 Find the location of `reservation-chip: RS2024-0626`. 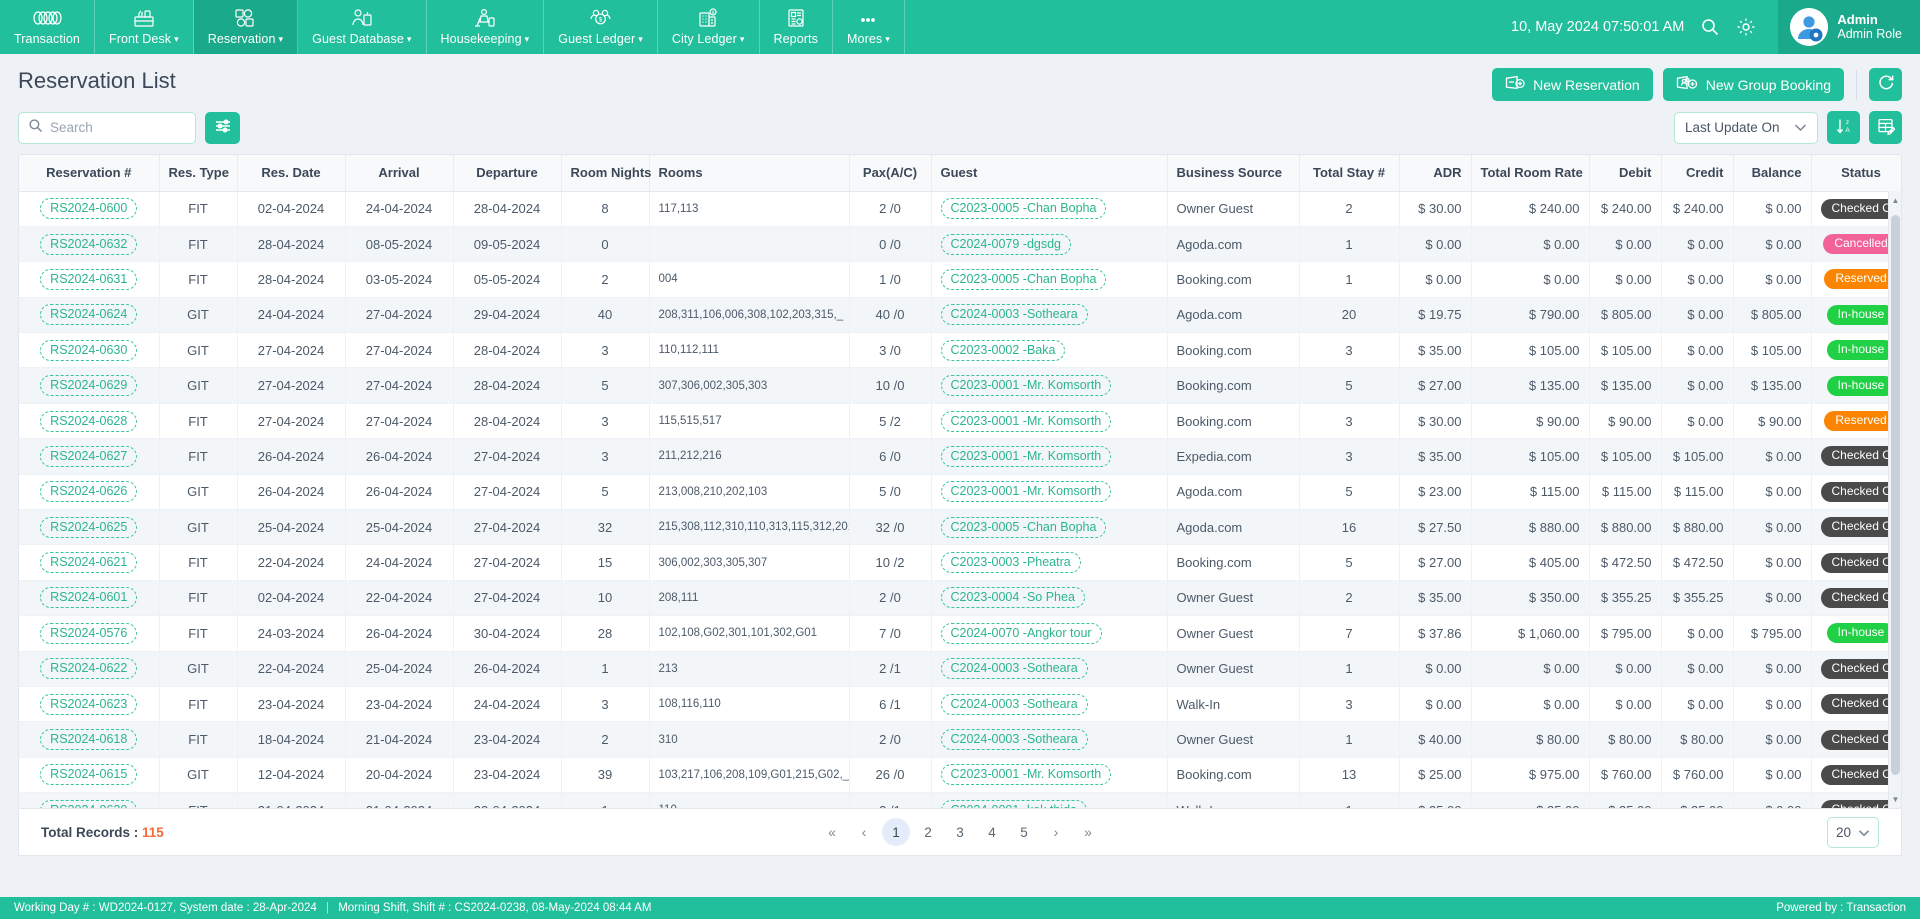

reservation-chip: RS2024-0626 is located at coordinates (89, 492).